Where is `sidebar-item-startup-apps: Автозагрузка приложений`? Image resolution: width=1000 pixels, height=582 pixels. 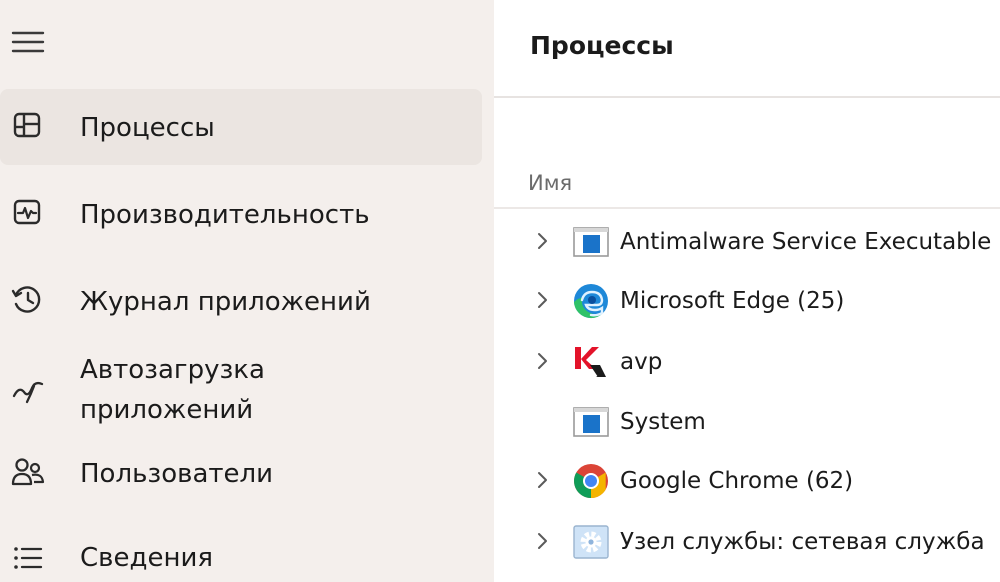
sidebar-item-startup-apps: Автозагрузка приложений is located at coordinates (241, 394).